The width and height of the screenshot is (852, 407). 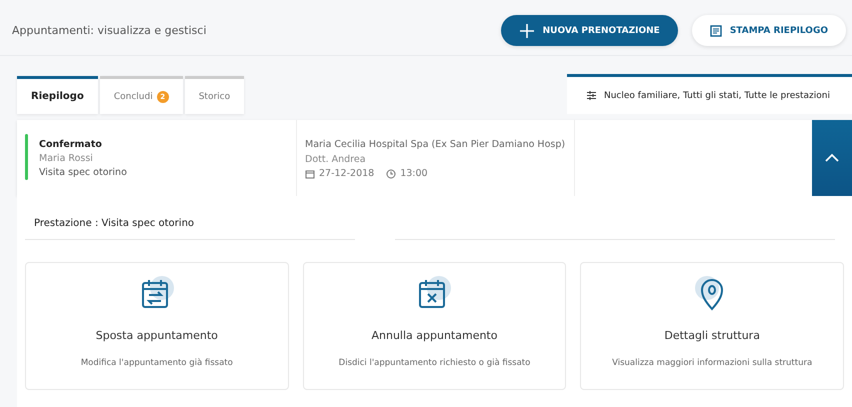 What do you see at coordinates (391, 173) in the screenshot?
I see `clock-icon` at bounding box center [391, 173].